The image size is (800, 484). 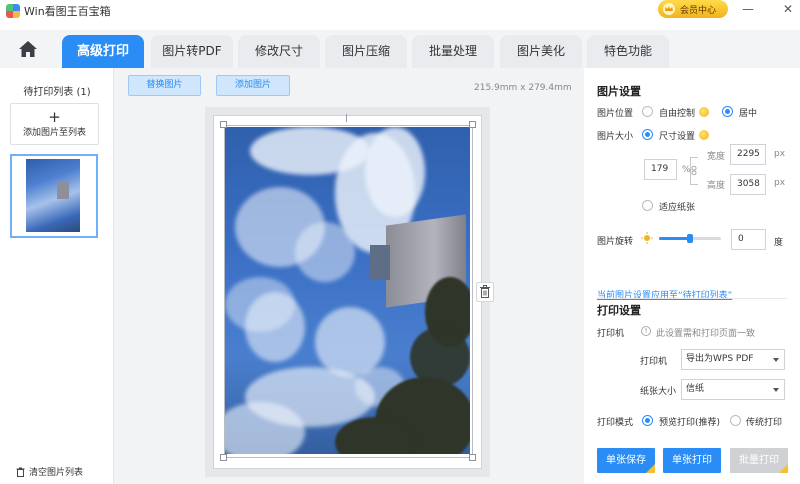 What do you see at coordinates (706, 334) in the screenshot?
I see `printer-note: 此设置需和打印页面一致` at bounding box center [706, 334].